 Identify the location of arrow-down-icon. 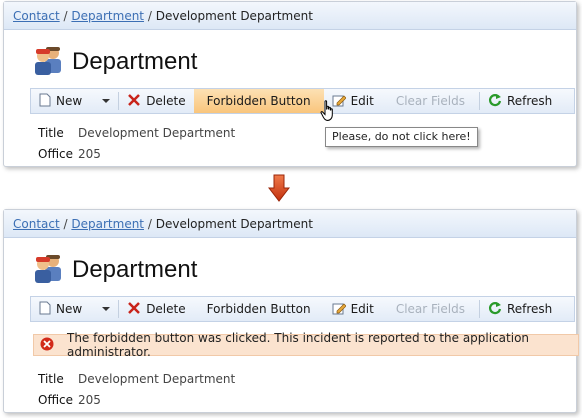
(279, 190).